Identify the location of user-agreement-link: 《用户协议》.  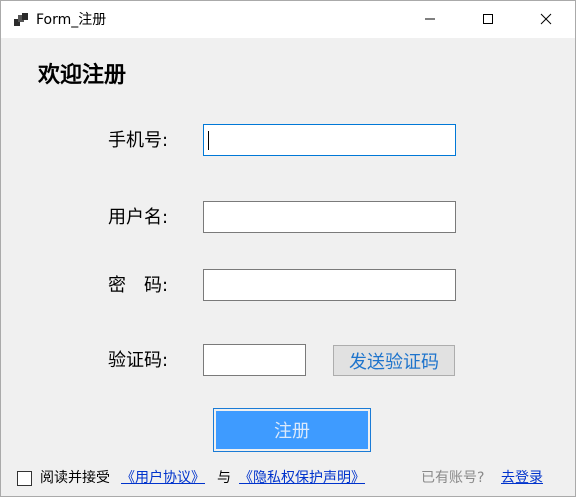
(163, 478).